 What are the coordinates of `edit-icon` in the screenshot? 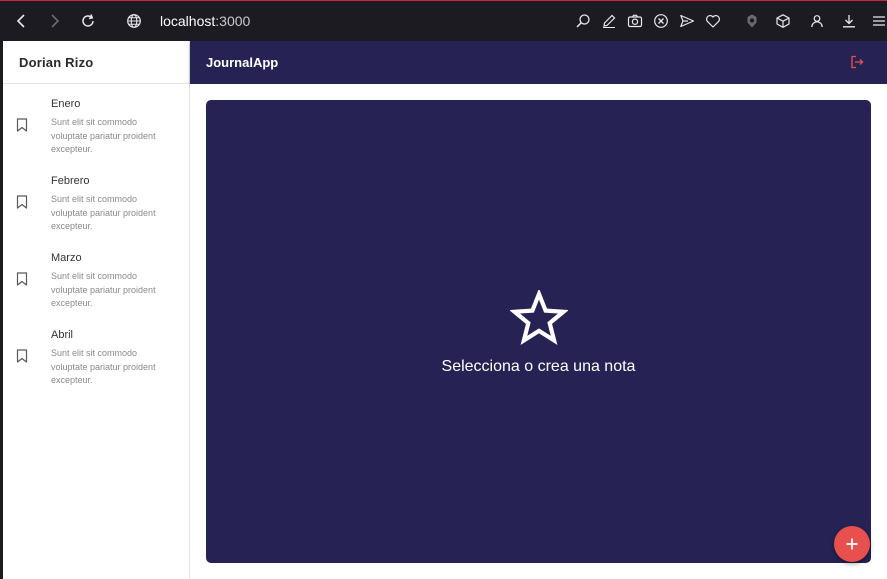 It's located at (609, 21).